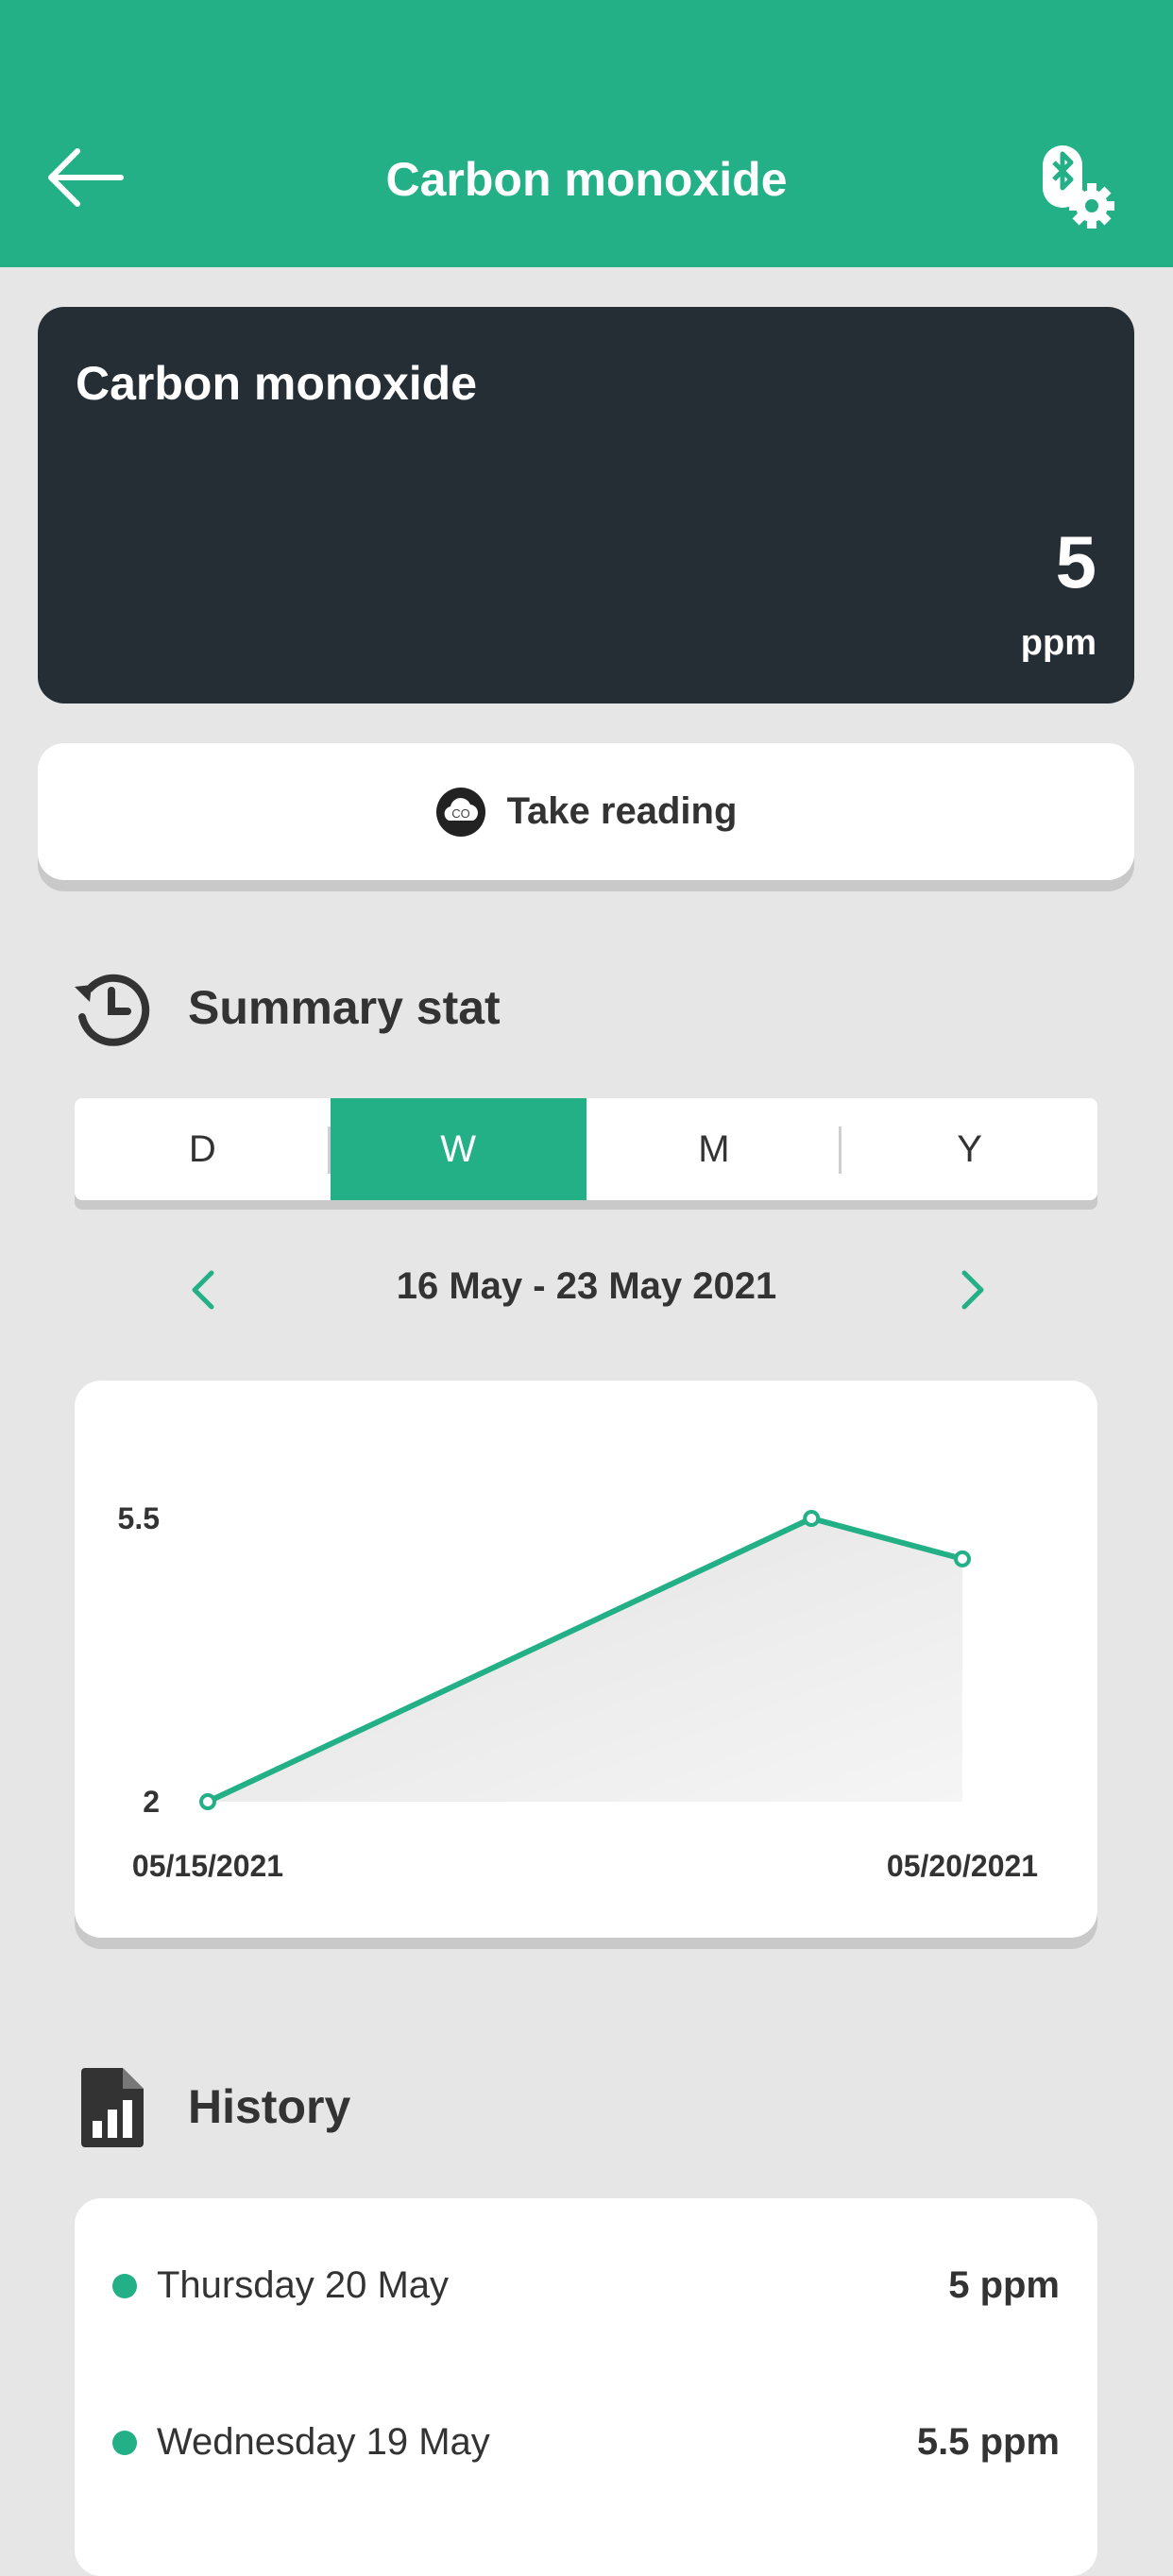 The image size is (1173, 2576). I want to click on chevron-right-icon, so click(972, 1290).